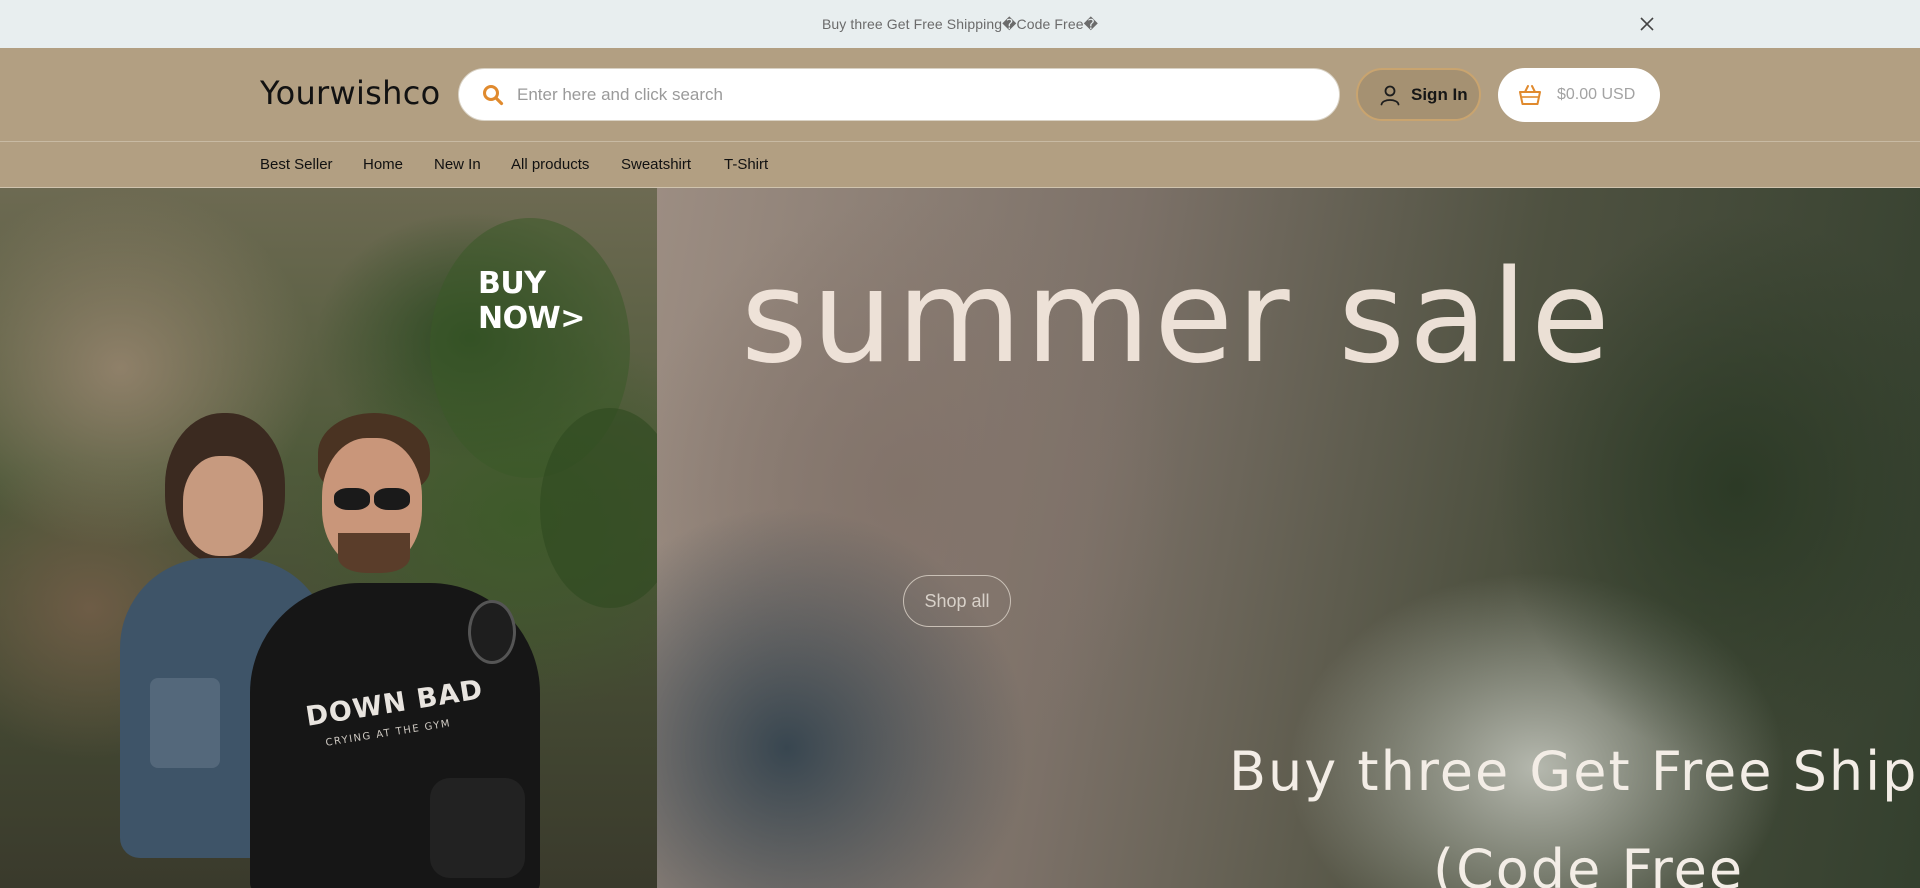  I want to click on nav-item-best-seller: Best Seller, so click(296, 164).